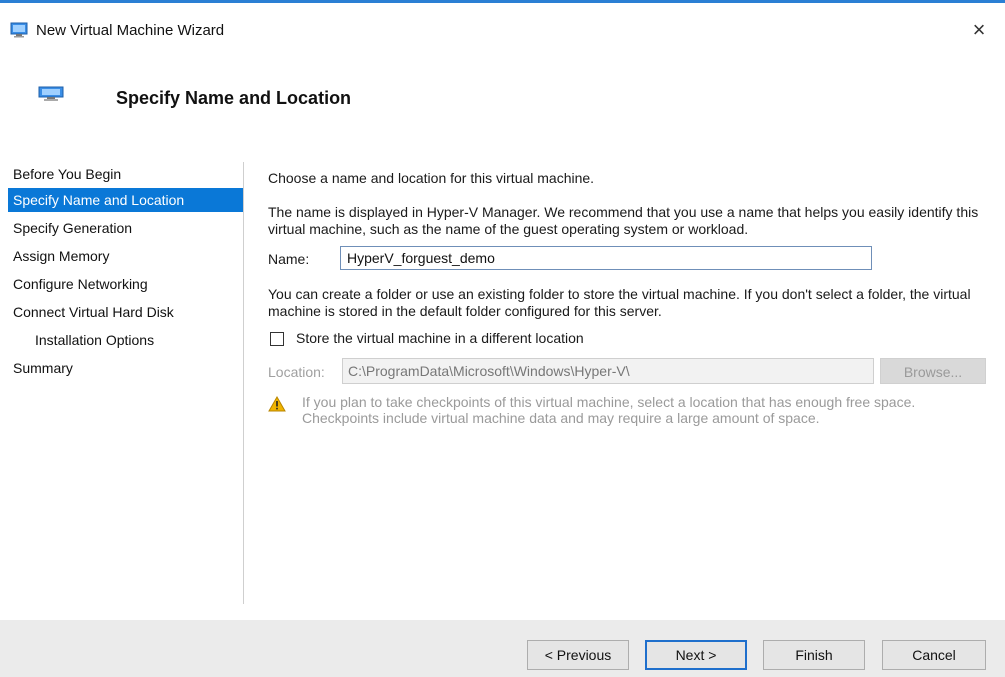 The image size is (1005, 677). What do you see at coordinates (277, 339) in the screenshot?
I see `different-location-checkbox` at bounding box center [277, 339].